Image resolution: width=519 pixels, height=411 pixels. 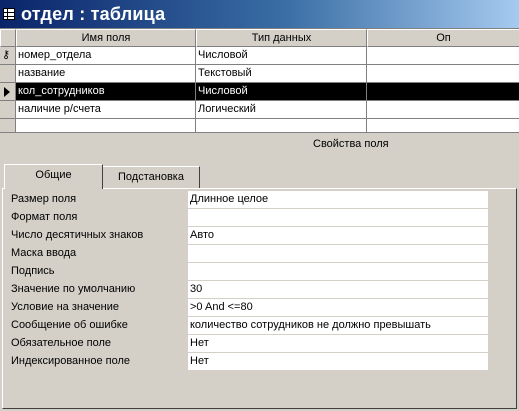 What do you see at coordinates (338, 199) in the screenshot?
I see `field-size-input: Длинное целое` at bounding box center [338, 199].